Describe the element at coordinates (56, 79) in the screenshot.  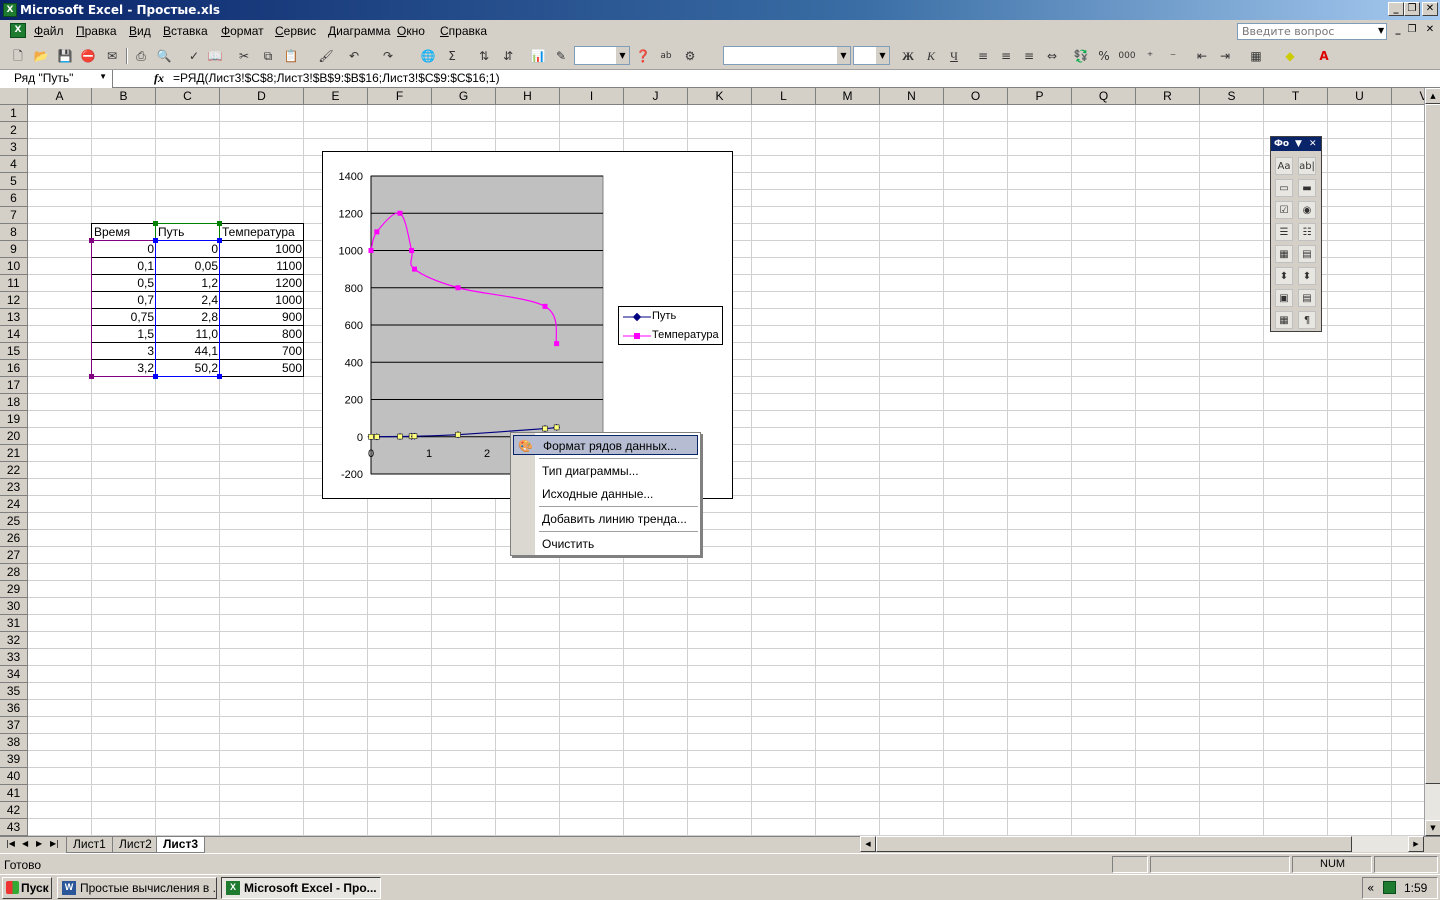
I see `name-box: Ряд "Путь" ▼` at that location.